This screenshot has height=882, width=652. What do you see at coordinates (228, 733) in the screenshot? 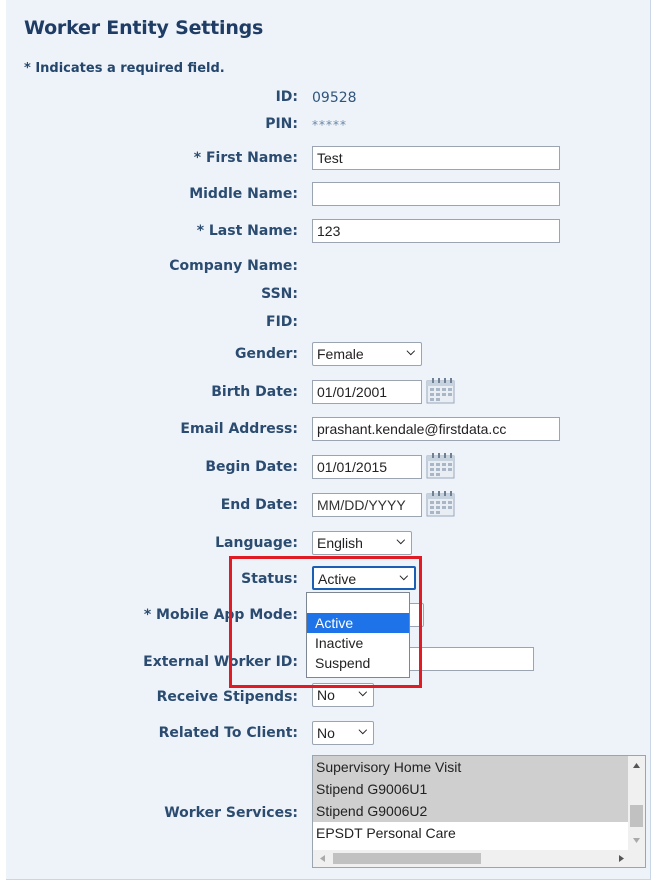
I see `related-to-client-label: Related To Client:` at bounding box center [228, 733].